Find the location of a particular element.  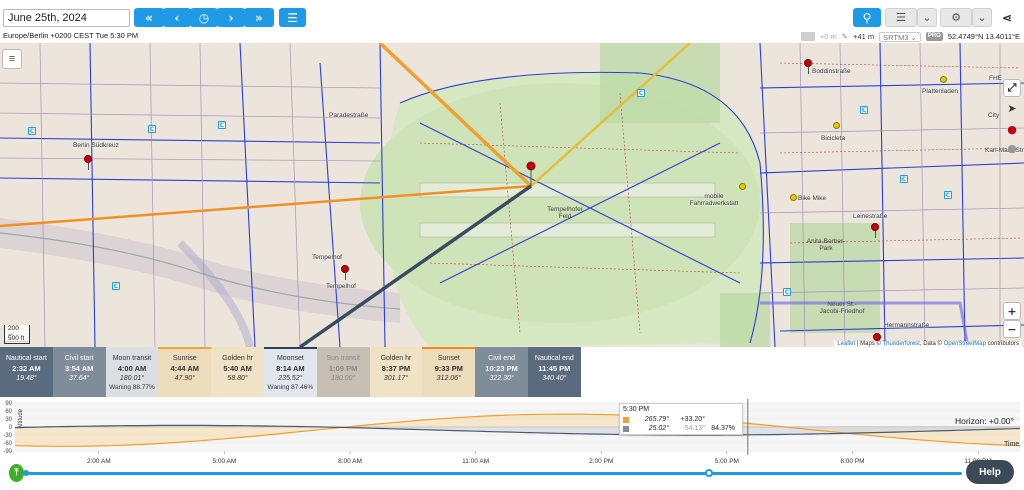

event-name: Civil end is located at coordinates (501, 358).